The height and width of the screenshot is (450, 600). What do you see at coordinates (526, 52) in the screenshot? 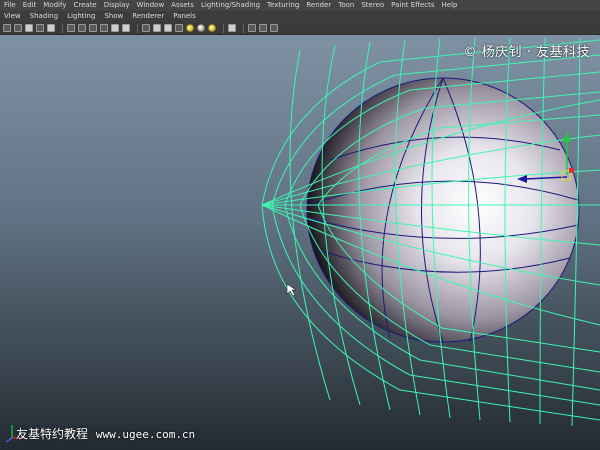
I see `watermark-top: © 杨庆钊 · 友基科技` at bounding box center [526, 52].